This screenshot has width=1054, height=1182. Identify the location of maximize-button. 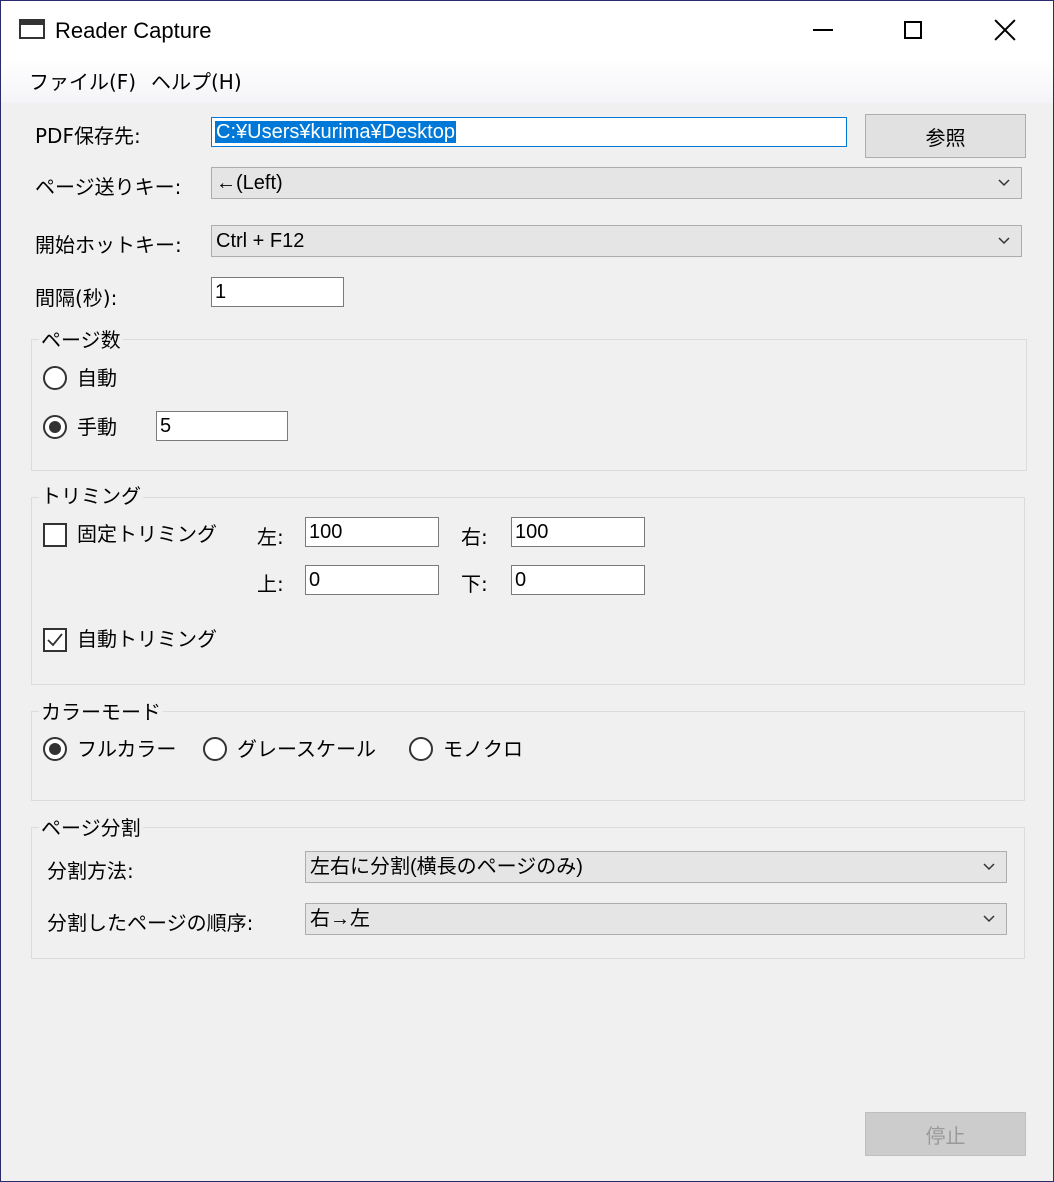
(913, 30).